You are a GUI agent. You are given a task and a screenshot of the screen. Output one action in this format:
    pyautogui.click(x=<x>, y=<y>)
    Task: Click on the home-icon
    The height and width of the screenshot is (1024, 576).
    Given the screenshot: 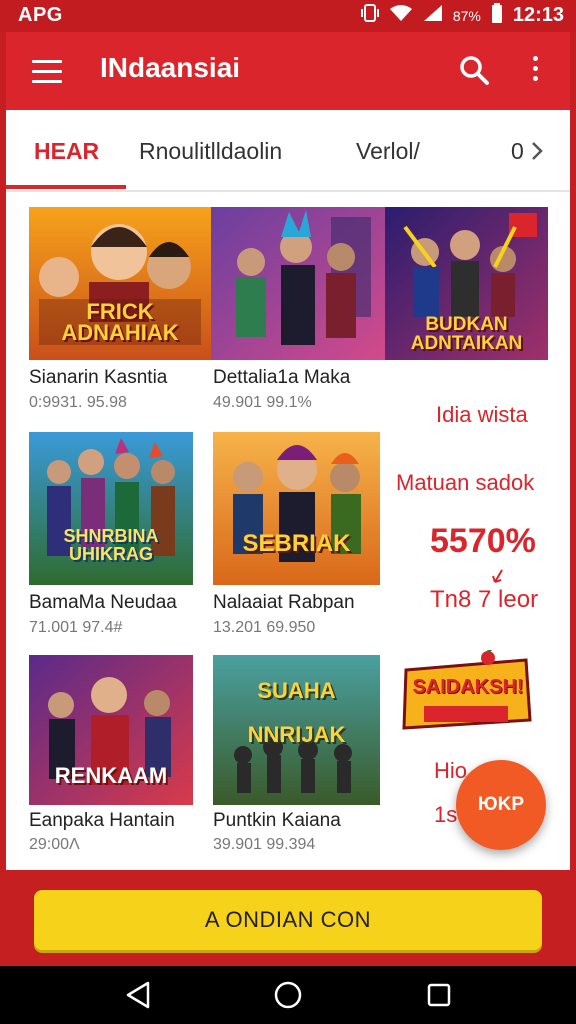 What is the action you would take?
    pyautogui.click(x=288, y=995)
    